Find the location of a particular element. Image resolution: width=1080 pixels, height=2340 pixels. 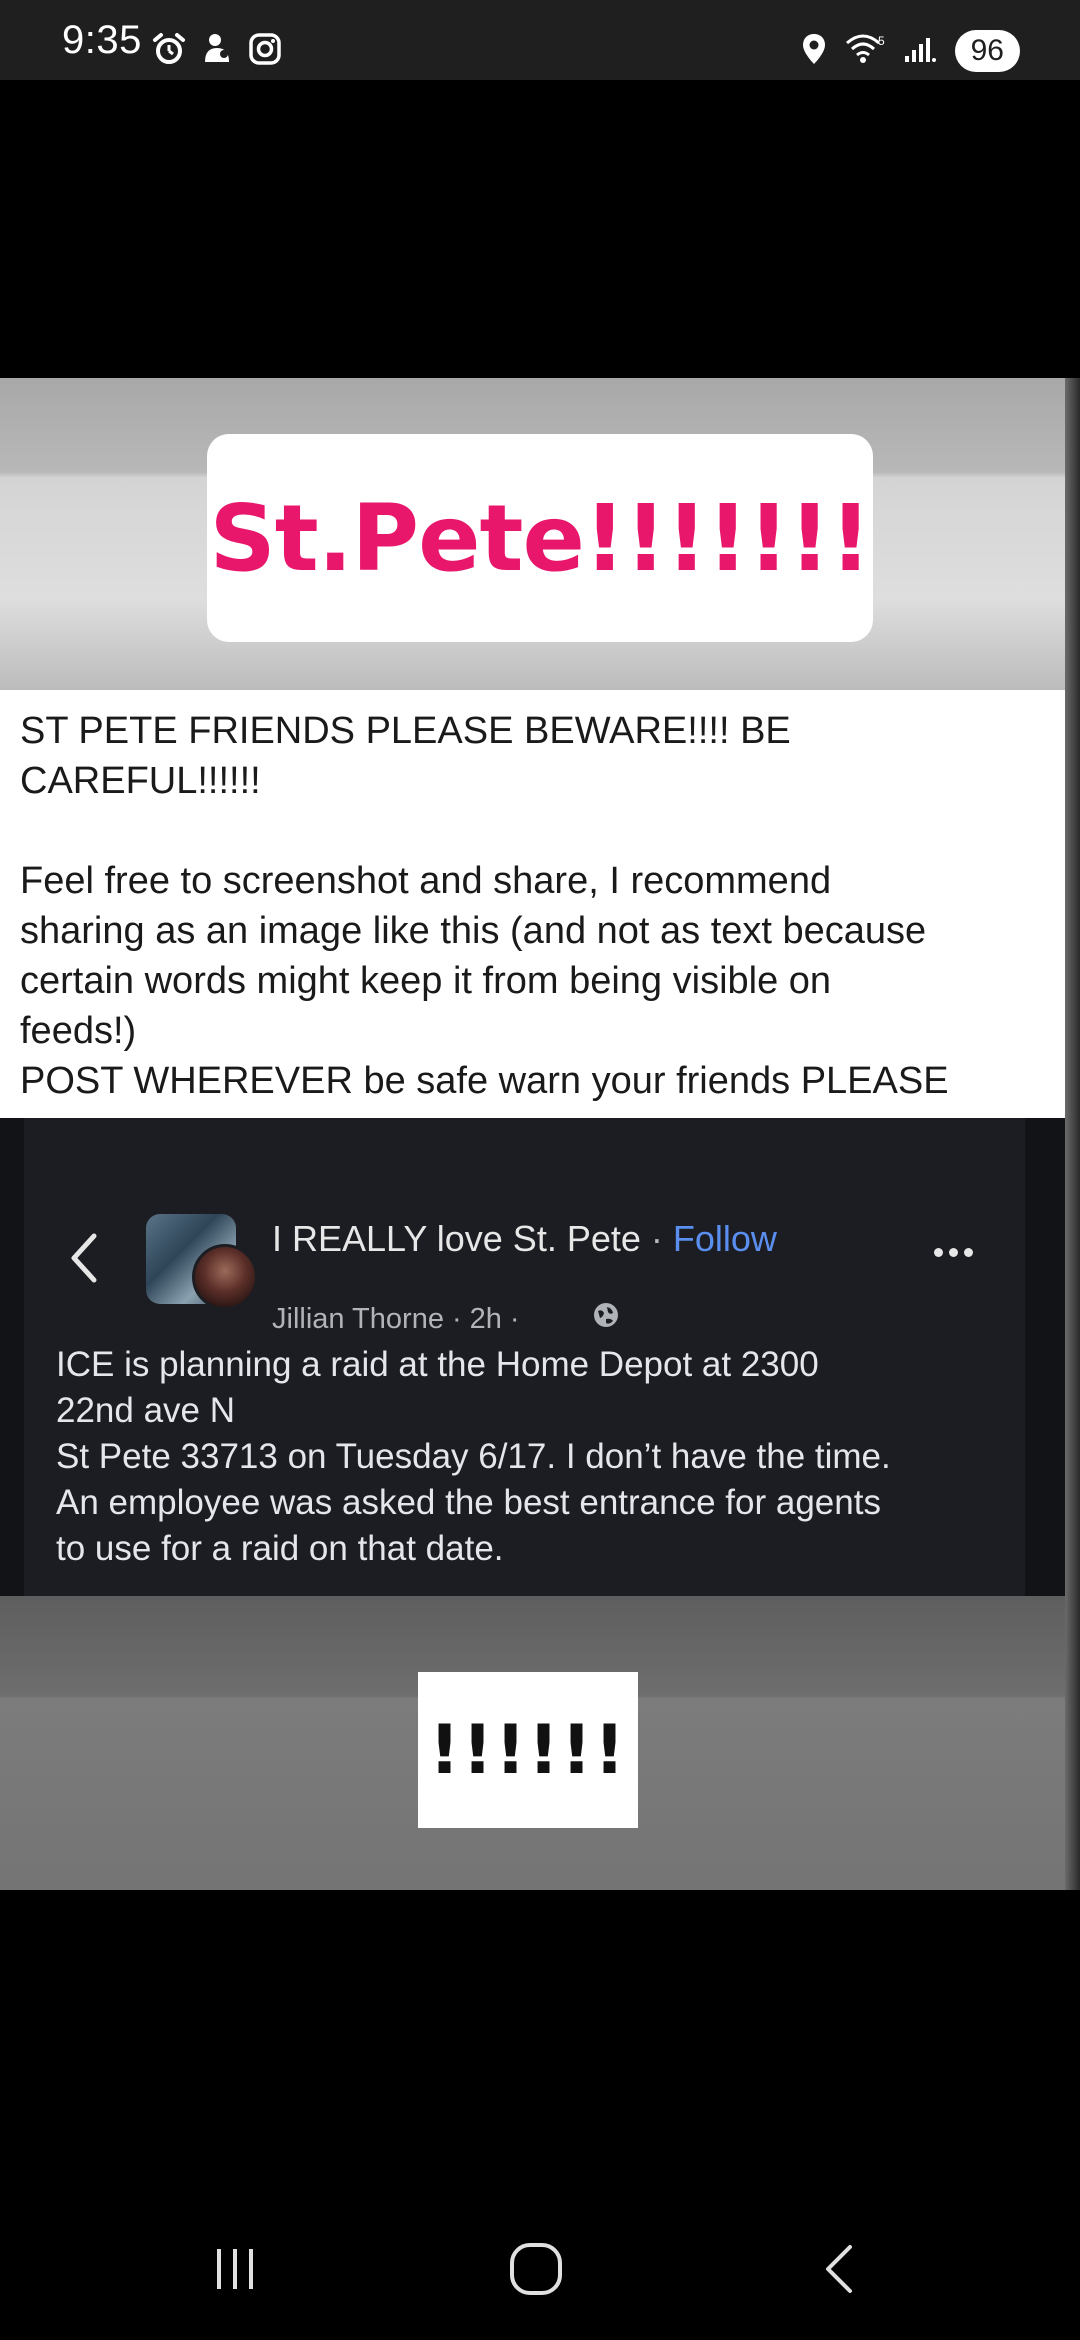

back-chevron-icon is located at coordinates (85, 1258).